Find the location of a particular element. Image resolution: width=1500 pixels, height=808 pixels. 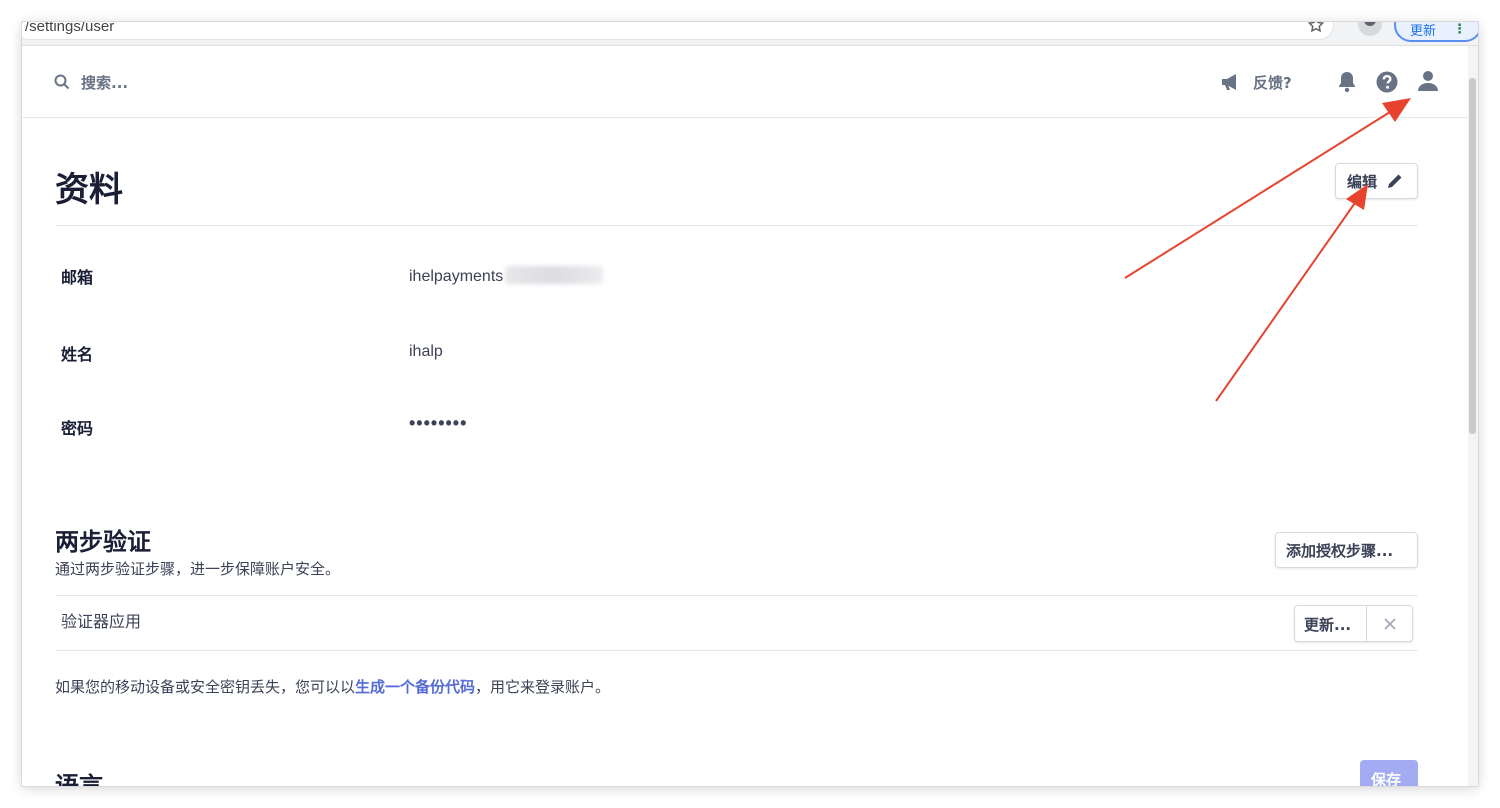

browser-profile-avatar is located at coordinates (1370, 29).